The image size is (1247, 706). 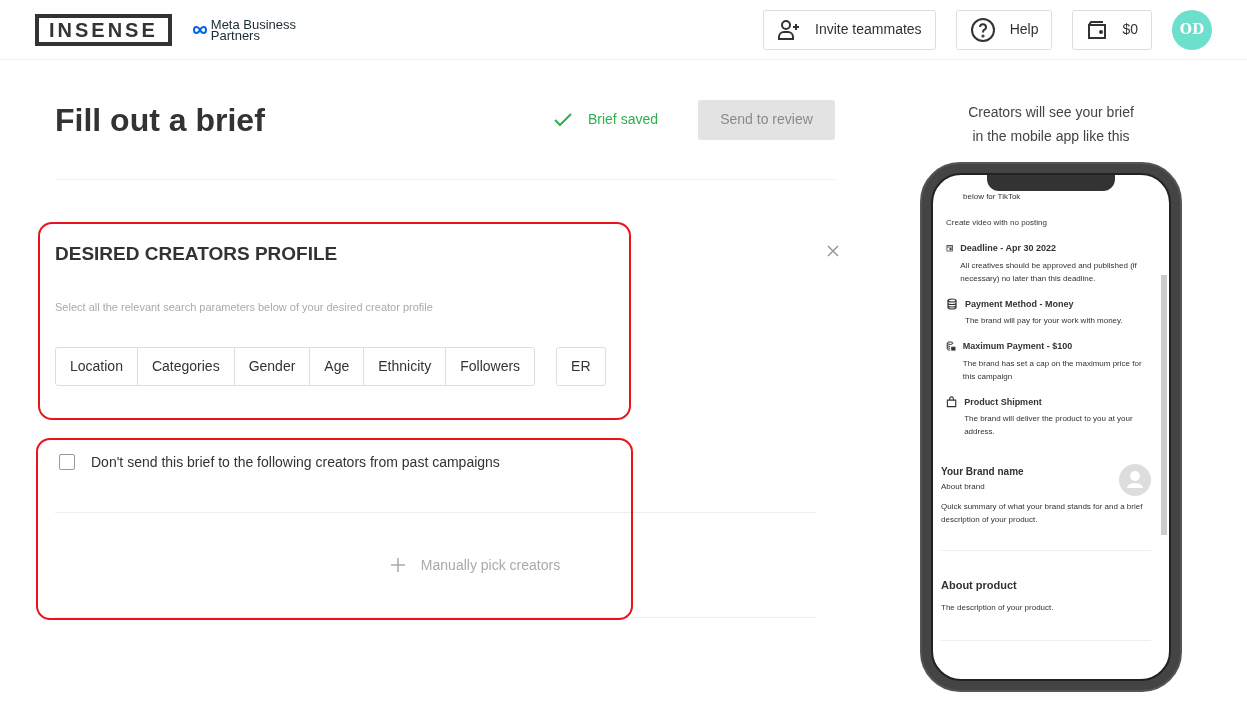 What do you see at coordinates (1020, 304) in the screenshot?
I see `preview-item-title: Payment Method - Money` at bounding box center [1020, 304].